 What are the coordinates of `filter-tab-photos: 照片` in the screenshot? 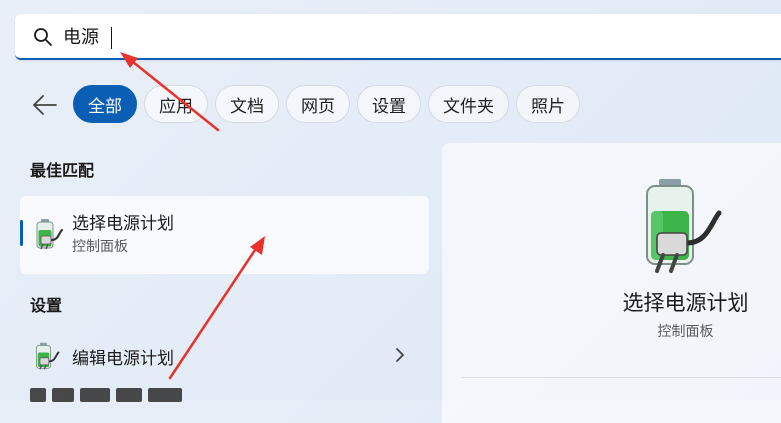 It's located at (548, 104).